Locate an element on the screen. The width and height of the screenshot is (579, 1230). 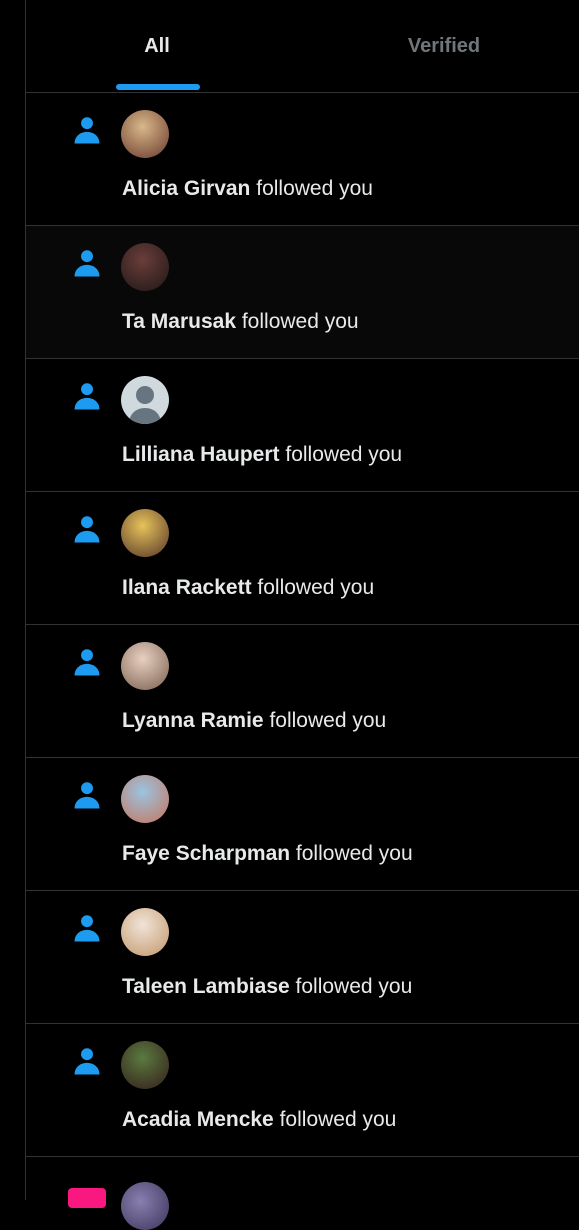
notification-row: Ilana Rackett followed you is located at coordinates (302, 558).